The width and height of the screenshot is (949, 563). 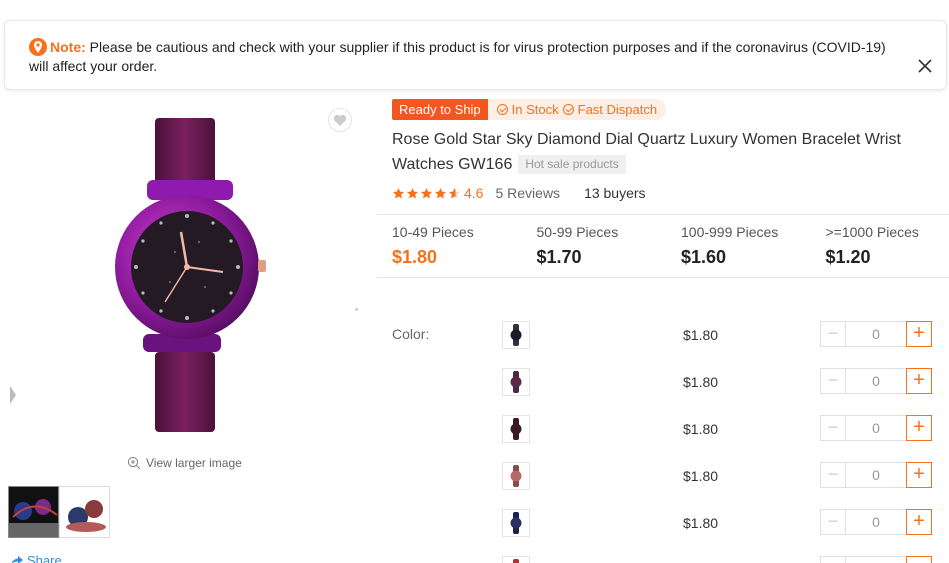 I want to click on buyers-count: 13 buyers, so click(x=615, y=193).